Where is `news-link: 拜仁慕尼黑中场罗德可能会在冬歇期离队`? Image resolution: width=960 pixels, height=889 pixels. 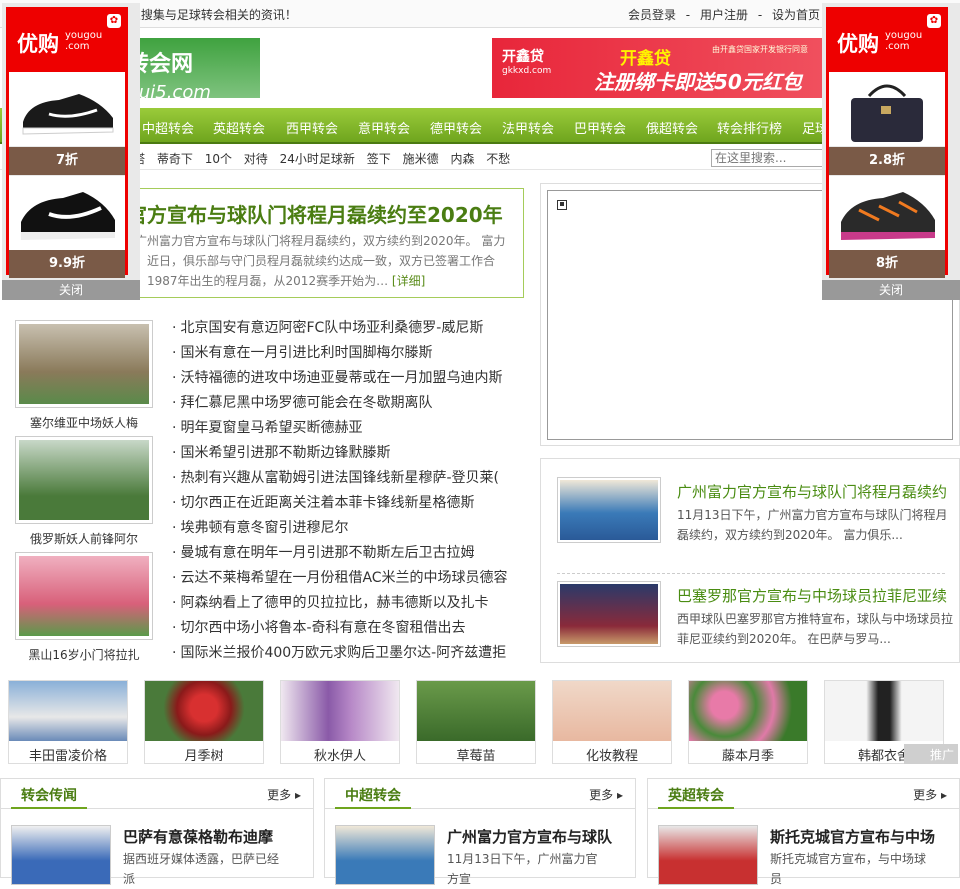
news-link: 拜仁慕尼黑中场罗德可能会在冬歇期离队 is located at coordinates (342, 404).